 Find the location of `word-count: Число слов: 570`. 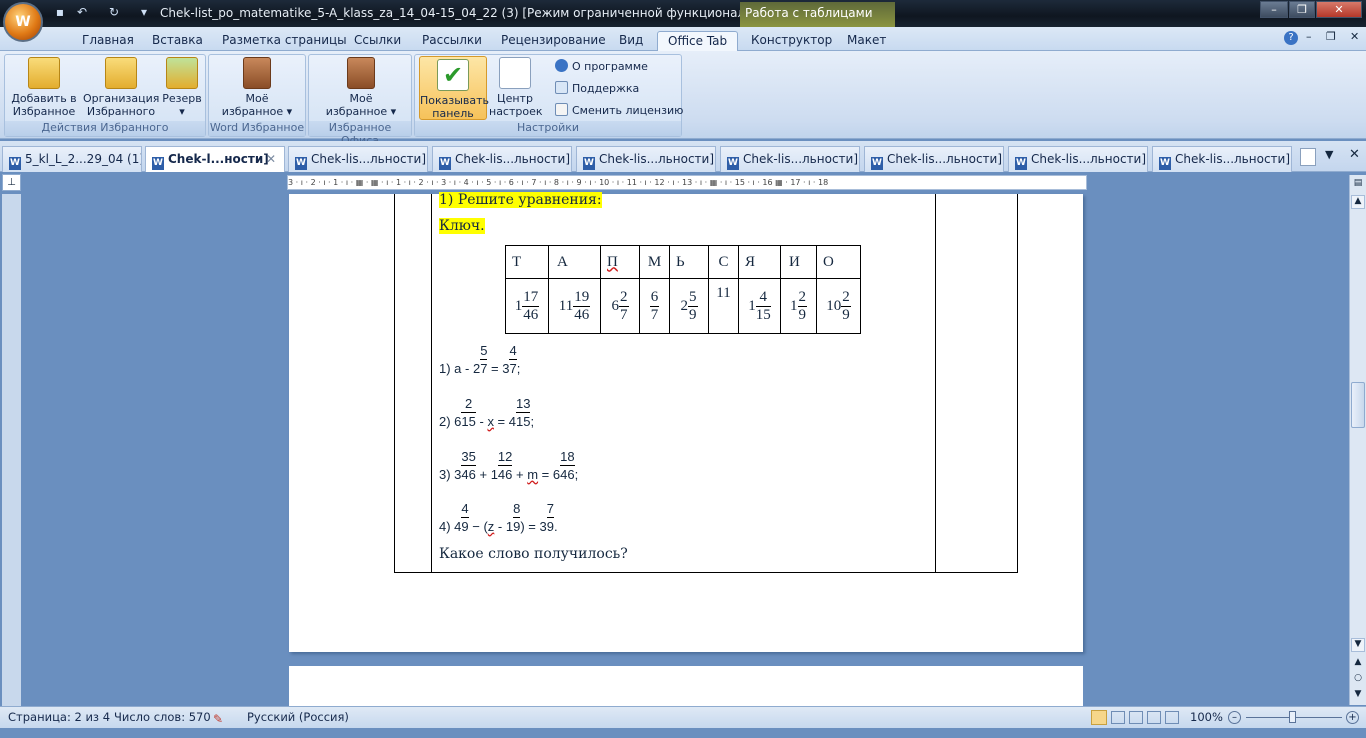

word-count: Число слов: 570 is located at coordinates (162, 717).